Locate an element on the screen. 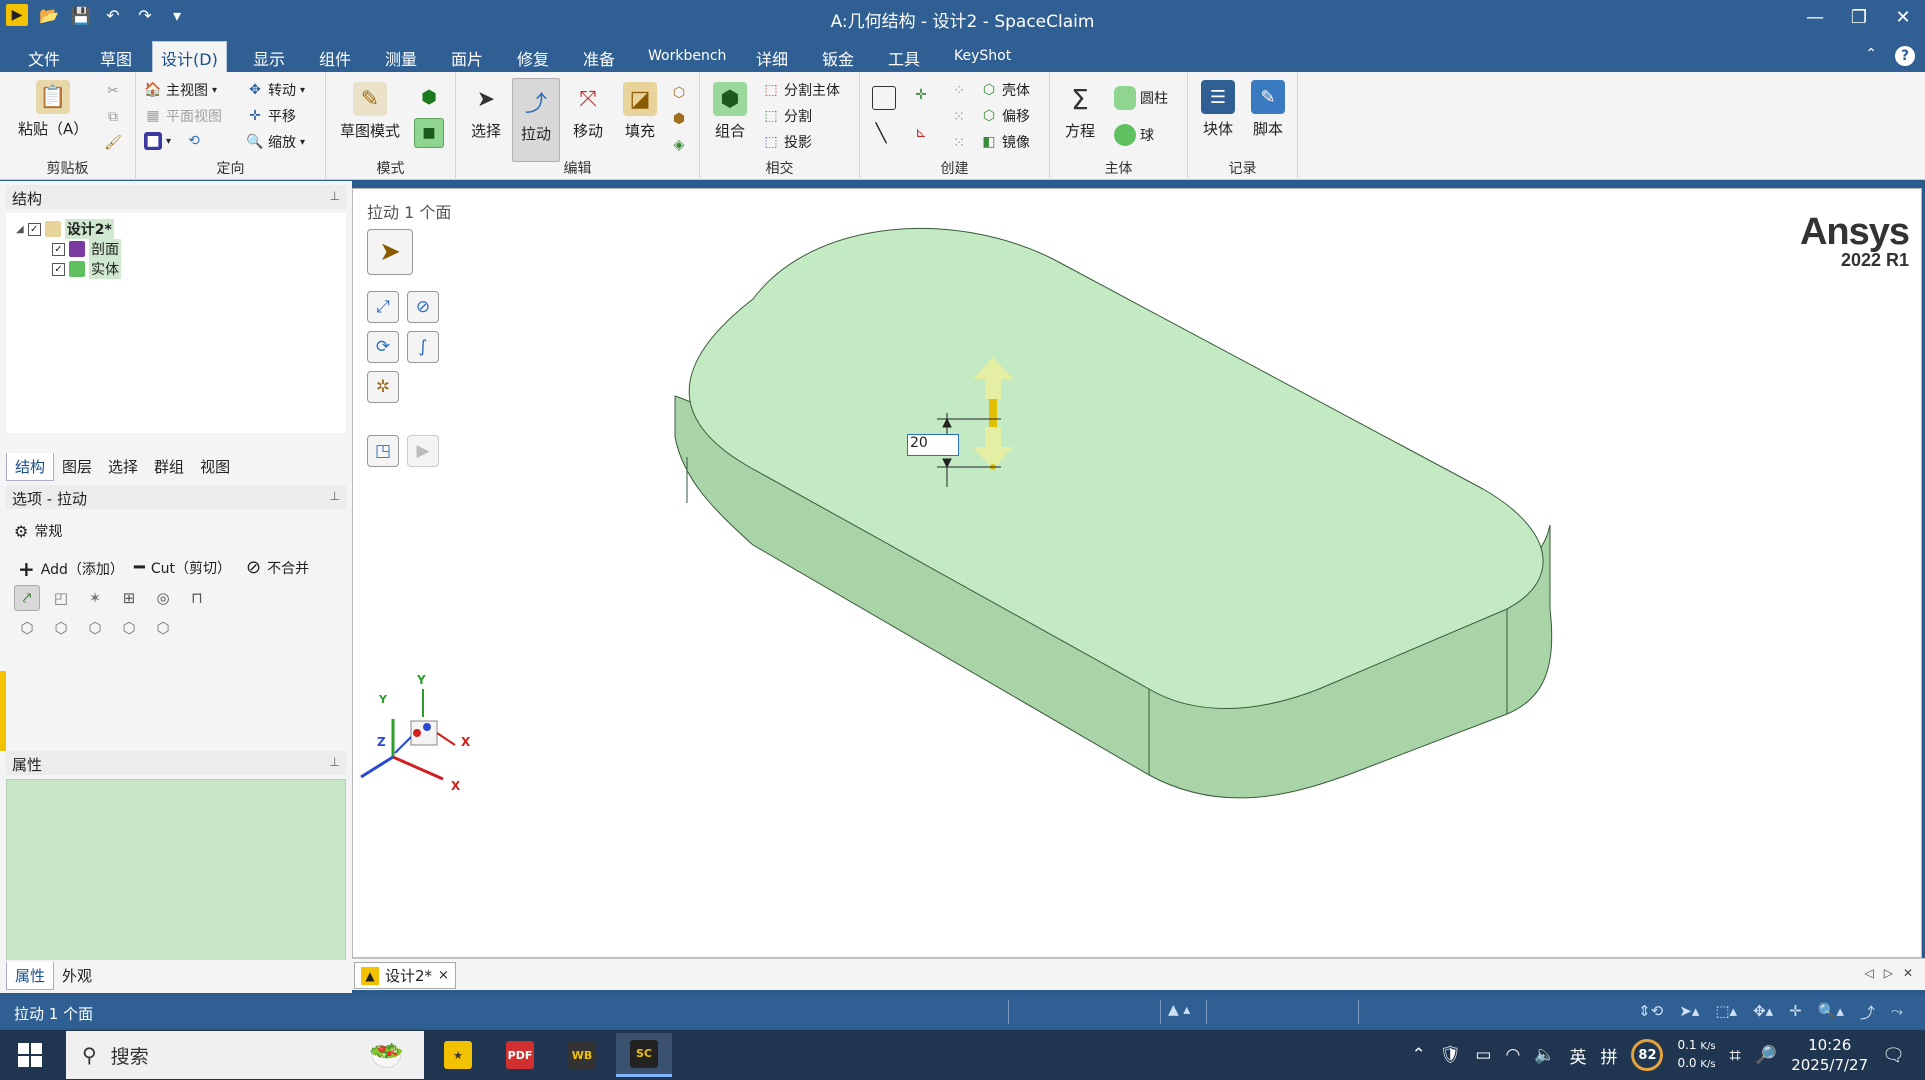  pull-button: ⤴ 拉动 is located at coordinates (536, 120).